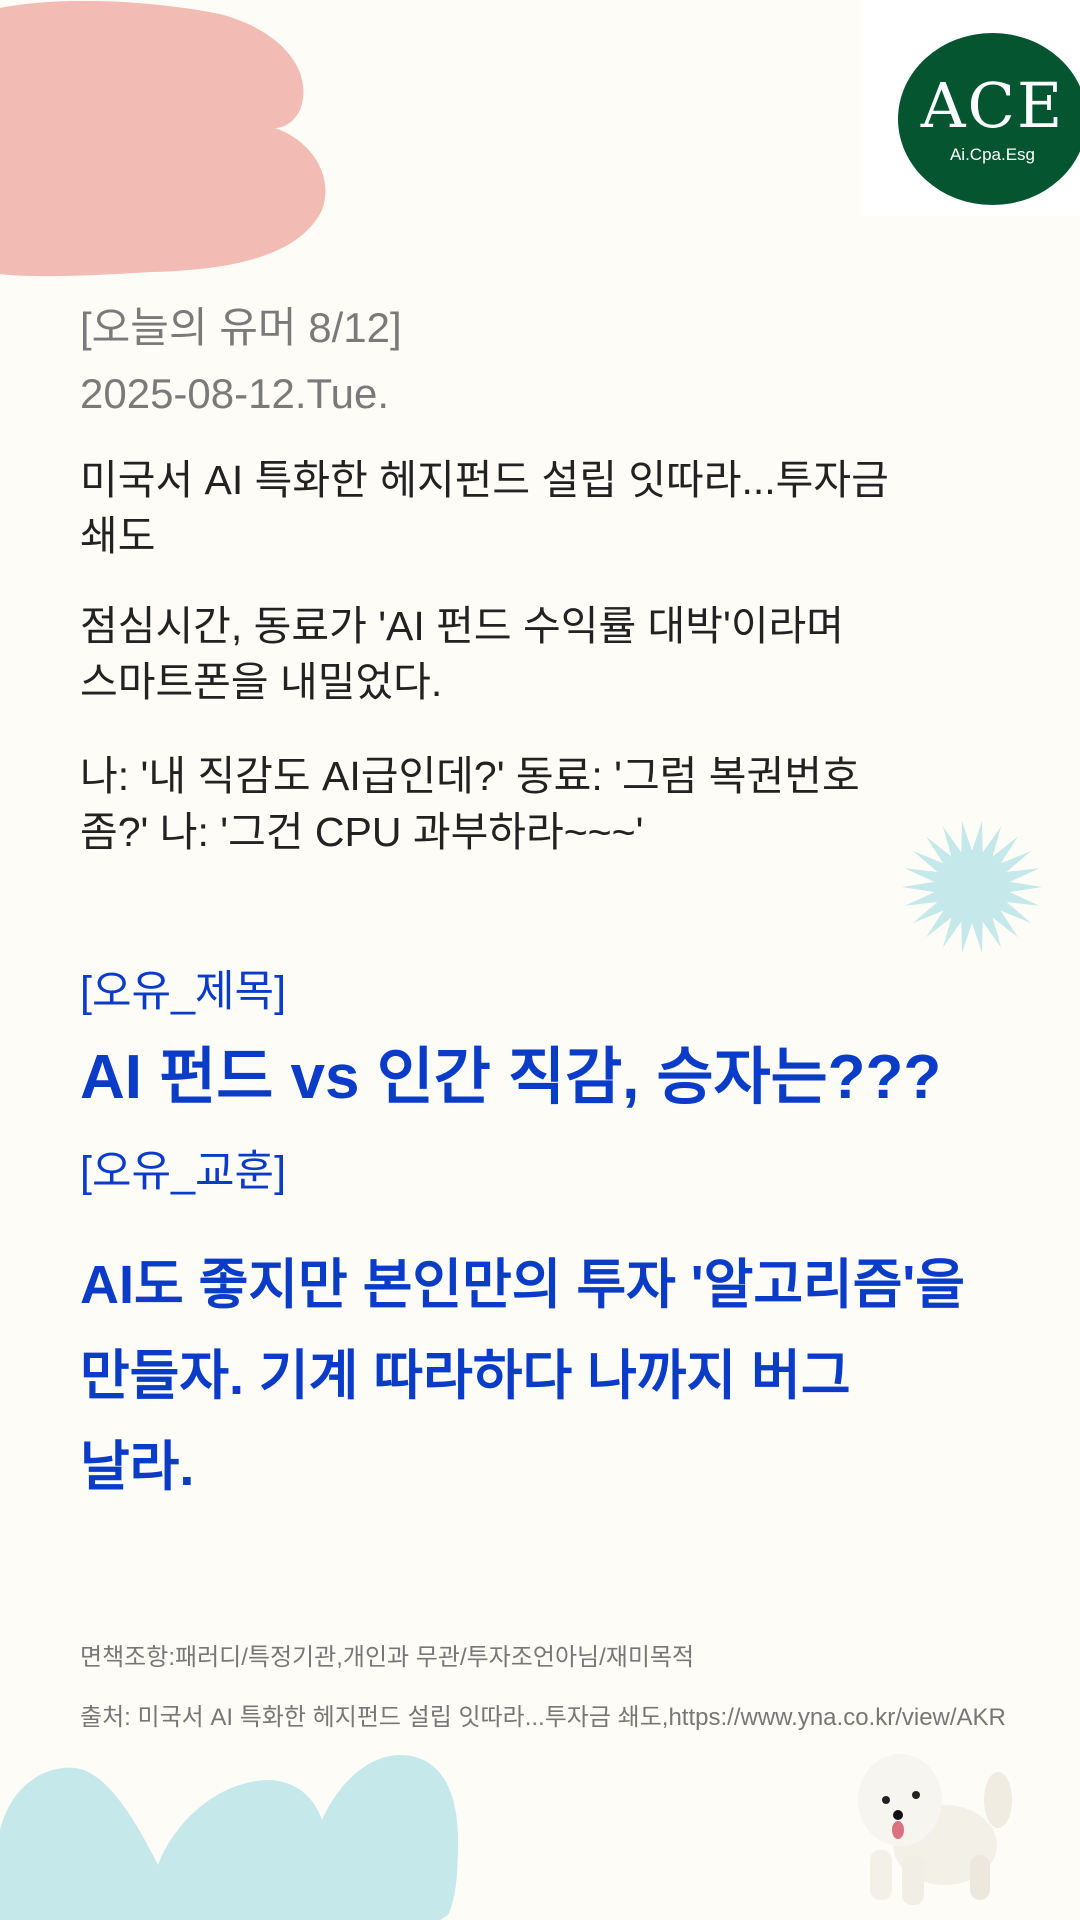  Describe the element at coordinates (992, 105) in the screenshot. I see `logo-text: ACE` at that location.